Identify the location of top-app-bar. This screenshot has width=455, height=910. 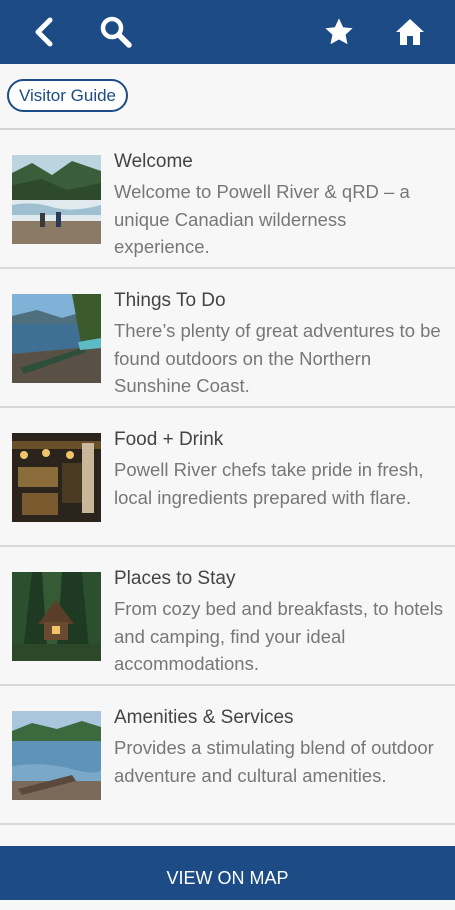
(227, 32).